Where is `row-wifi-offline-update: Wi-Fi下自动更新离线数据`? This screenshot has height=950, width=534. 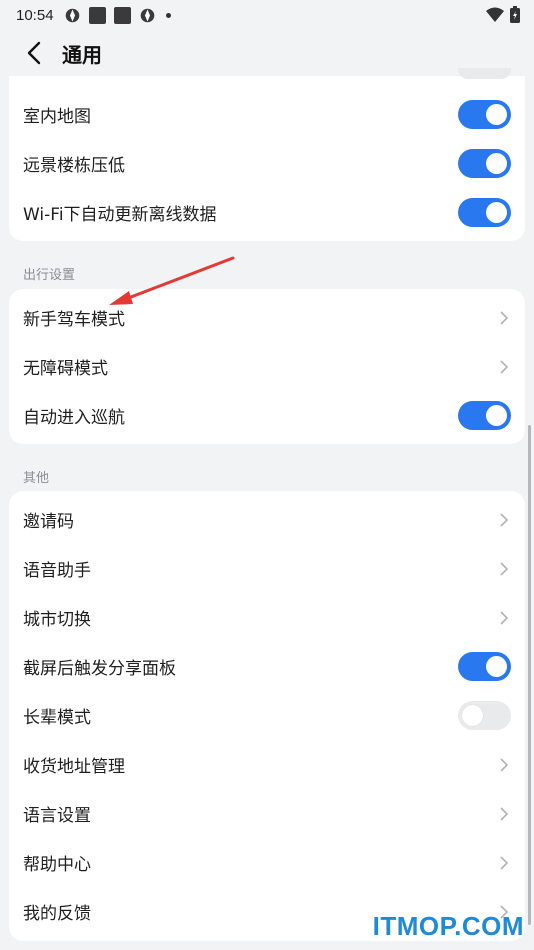
row-wifi-offline-update: Wi-Fi下自动更新离线数据 is located at coordinates (267, 212).